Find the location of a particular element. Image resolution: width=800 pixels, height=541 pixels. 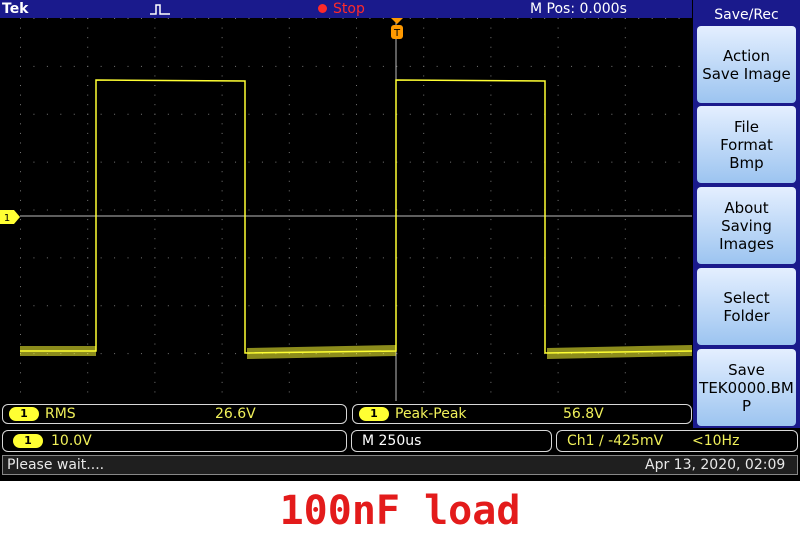

save-file-button: Save TEK0000.BM P is located at coordinates (746, 387).